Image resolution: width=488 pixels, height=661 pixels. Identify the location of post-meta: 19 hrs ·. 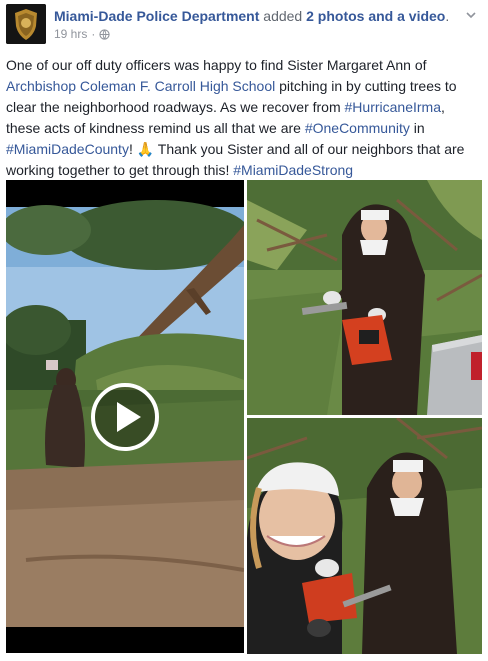
(82, 34).